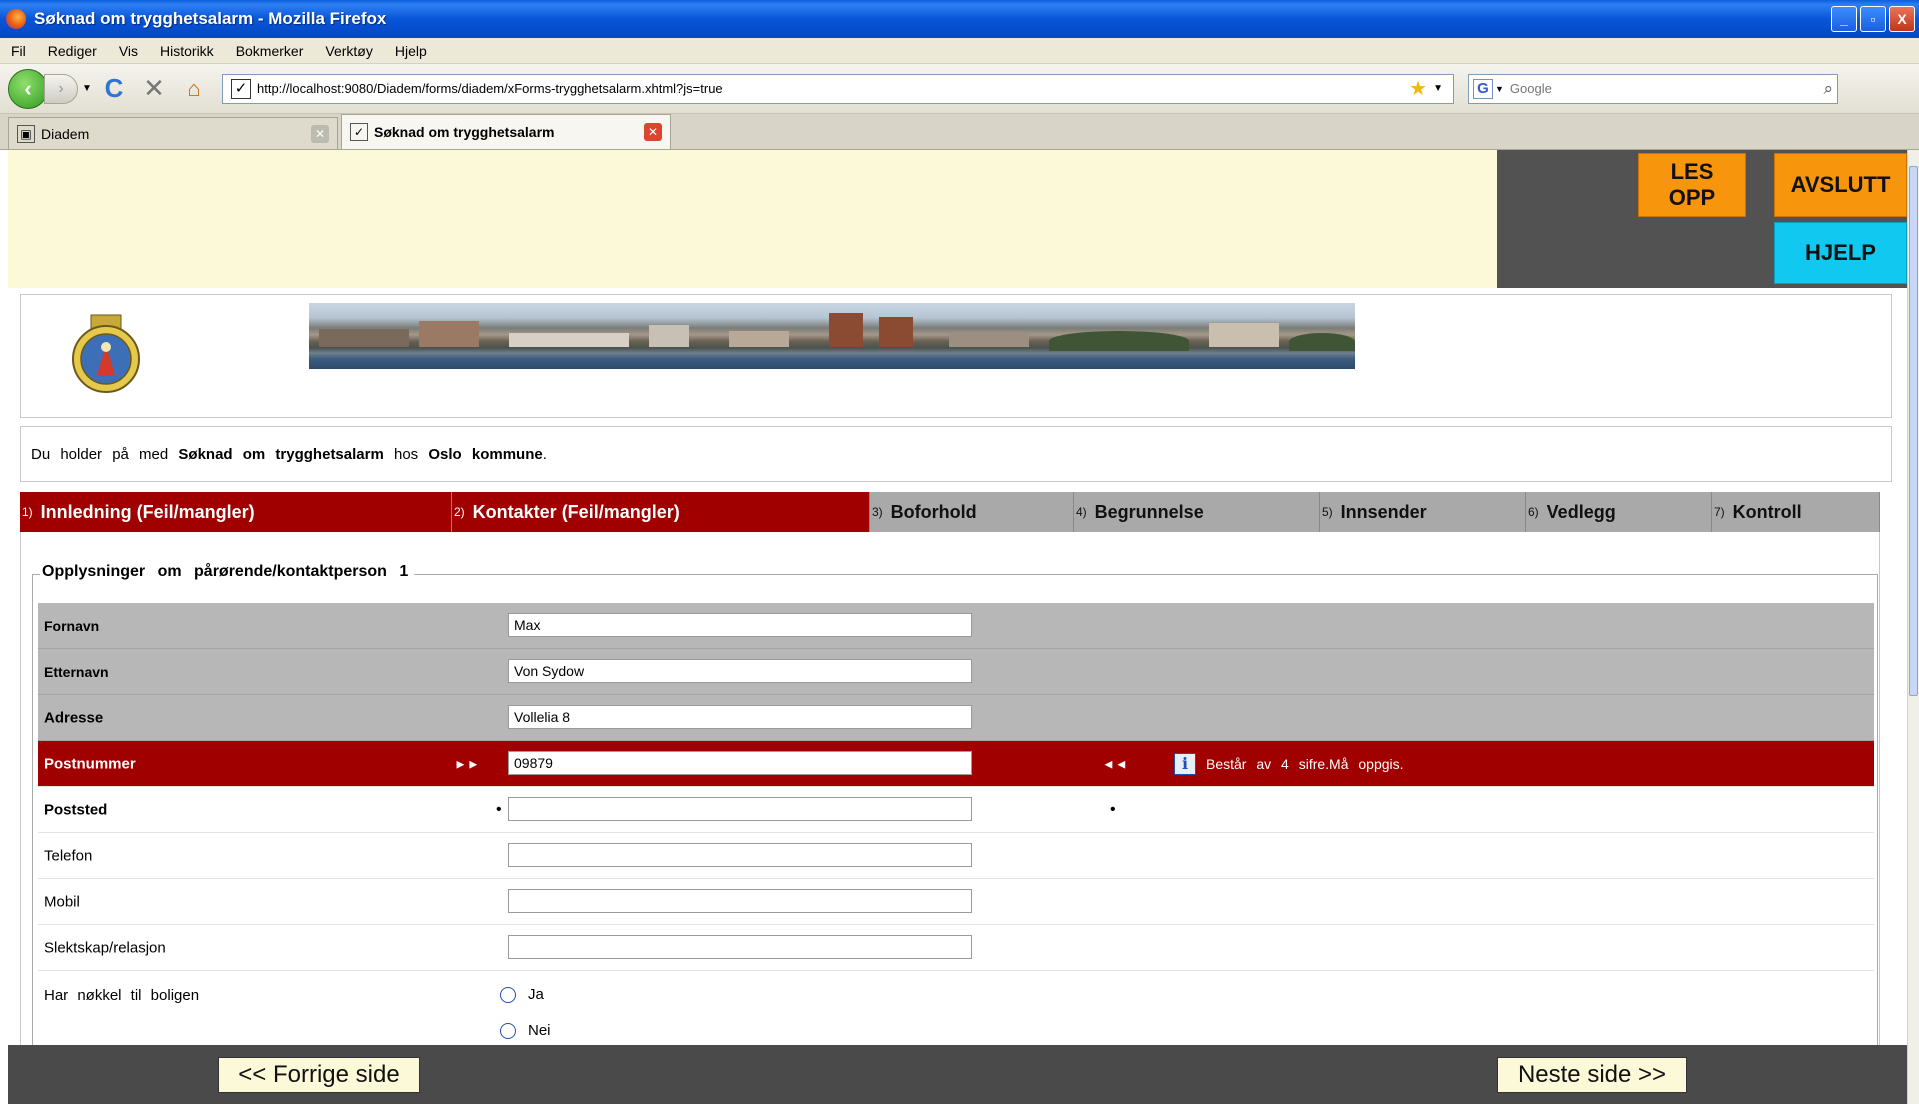 The width and height of the screenshot is (1919, 1104). I want to click on step-number: 6), so click(1533, 512).